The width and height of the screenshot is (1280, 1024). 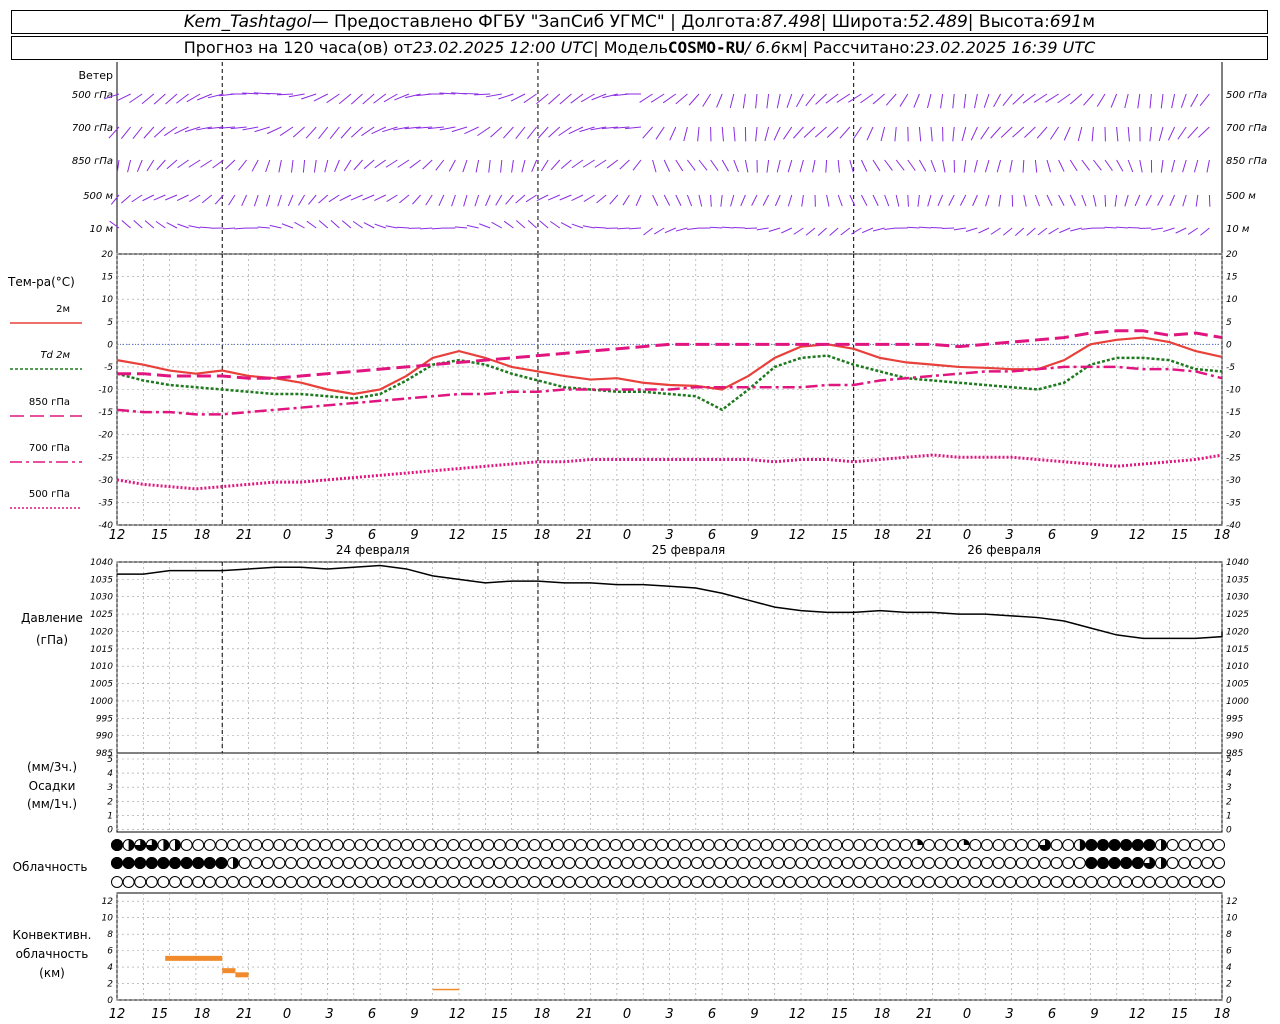 What do you see at coordinates (92, 95) in the screenshot?
I see `wind-level-label-left: 500 гПа` at bounding box center [92, 95].